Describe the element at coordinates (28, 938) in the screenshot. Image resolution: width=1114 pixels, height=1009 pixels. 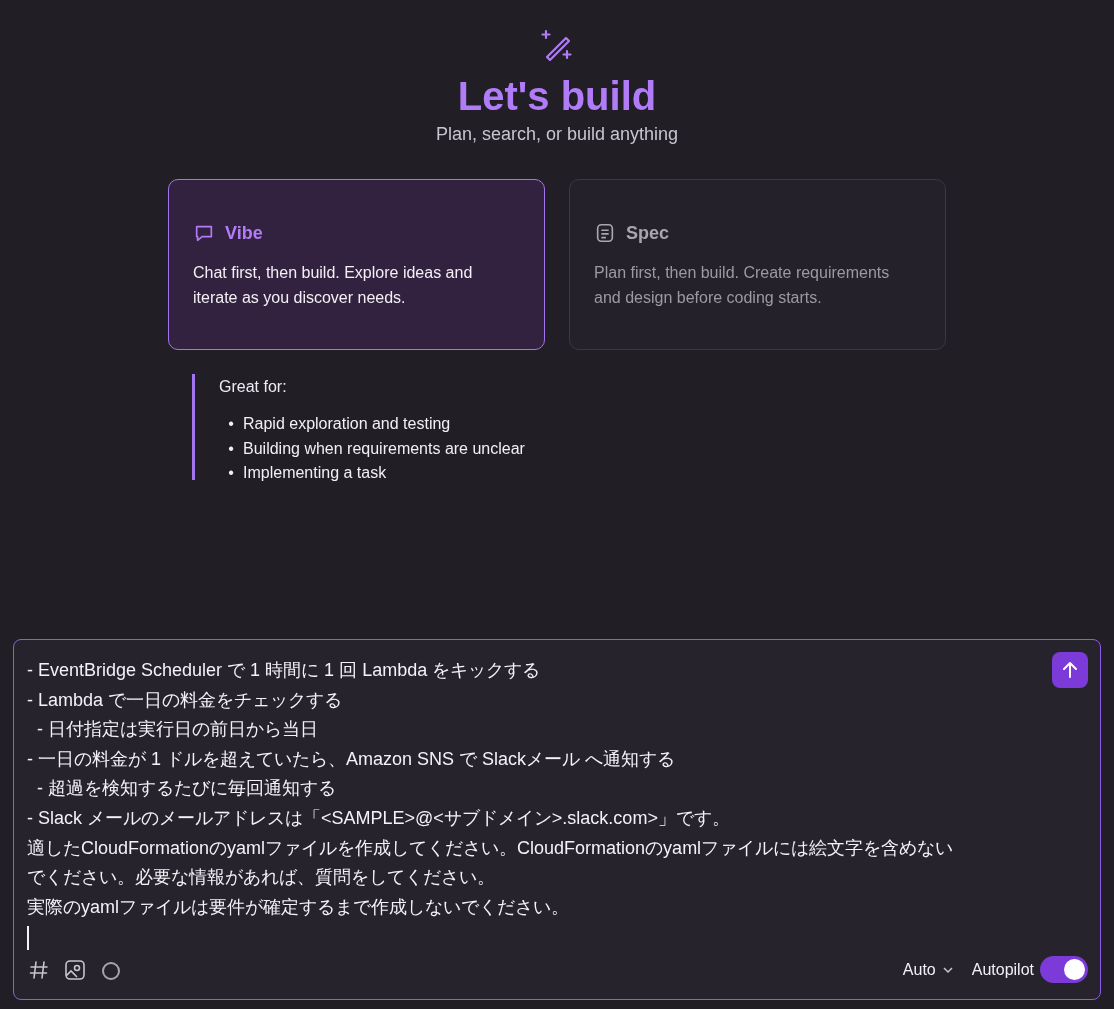
I see `text-cursor` at that location.